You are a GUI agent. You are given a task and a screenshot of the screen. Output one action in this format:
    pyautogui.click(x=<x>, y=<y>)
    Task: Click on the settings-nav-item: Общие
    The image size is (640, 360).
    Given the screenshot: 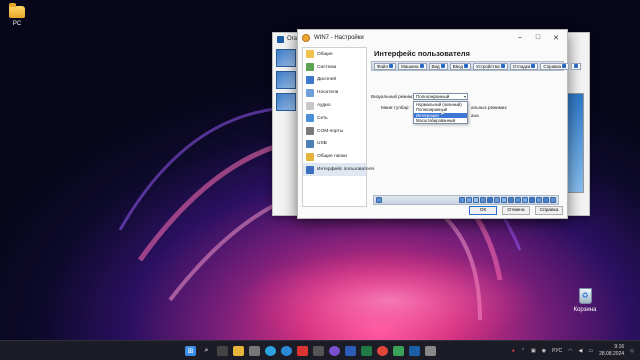 What is the action you would take?
    pyautogui.click(x=334, y=54)
    